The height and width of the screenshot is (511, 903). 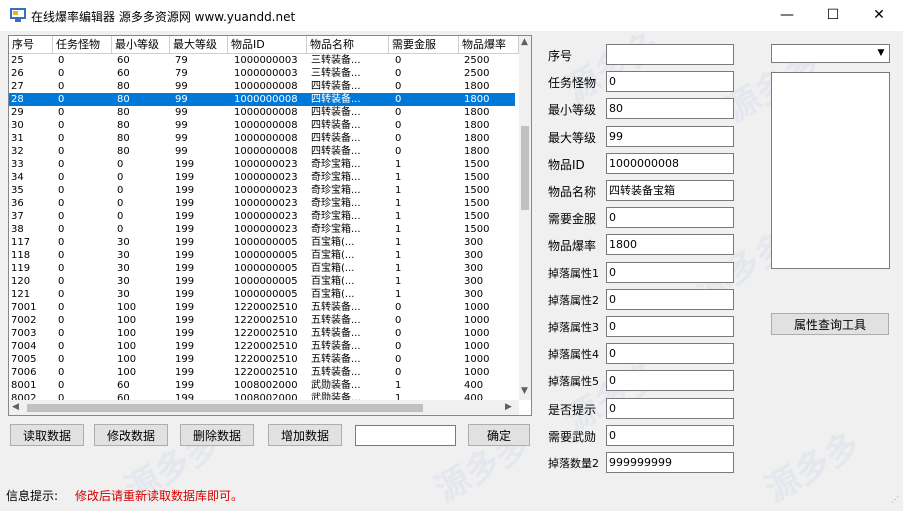 I want to click on table-row: 118 0 30 199 1000000005 百宝箱(... 1 300, so click(x=262, y=255).